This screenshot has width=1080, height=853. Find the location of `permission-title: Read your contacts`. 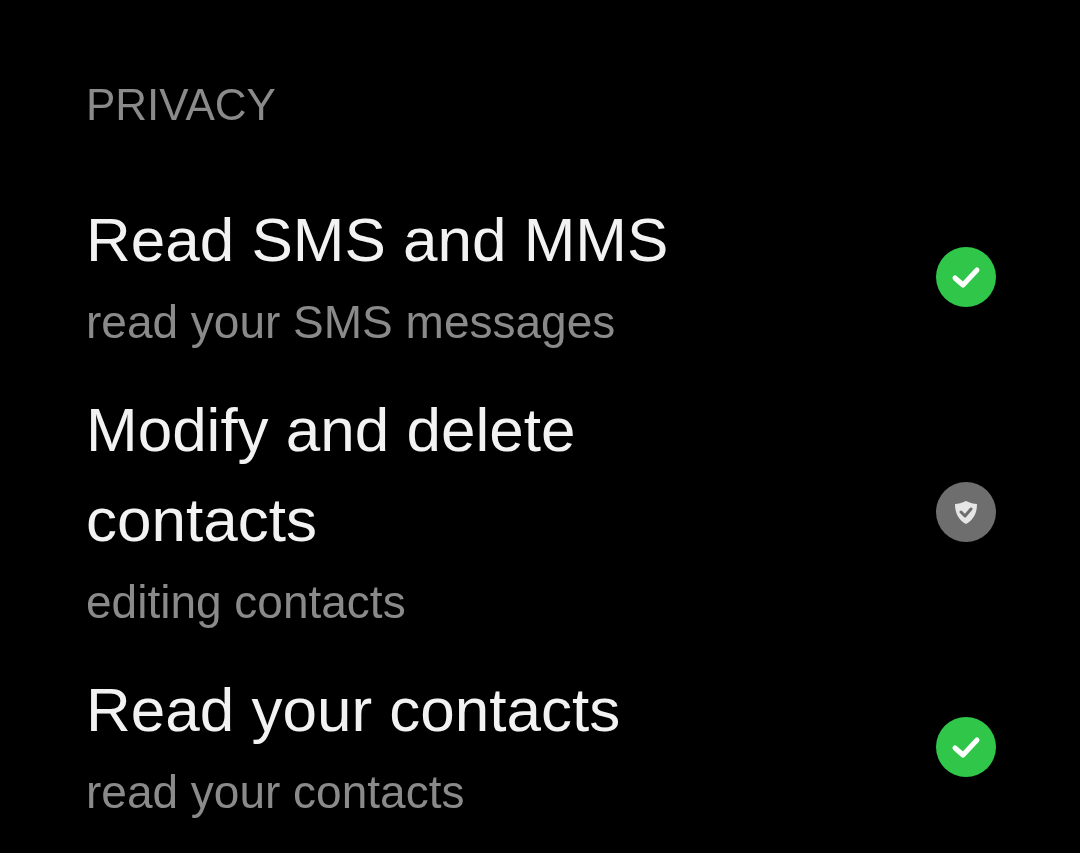

permission-title: Read your contacts is located at coordinates (353, 710).